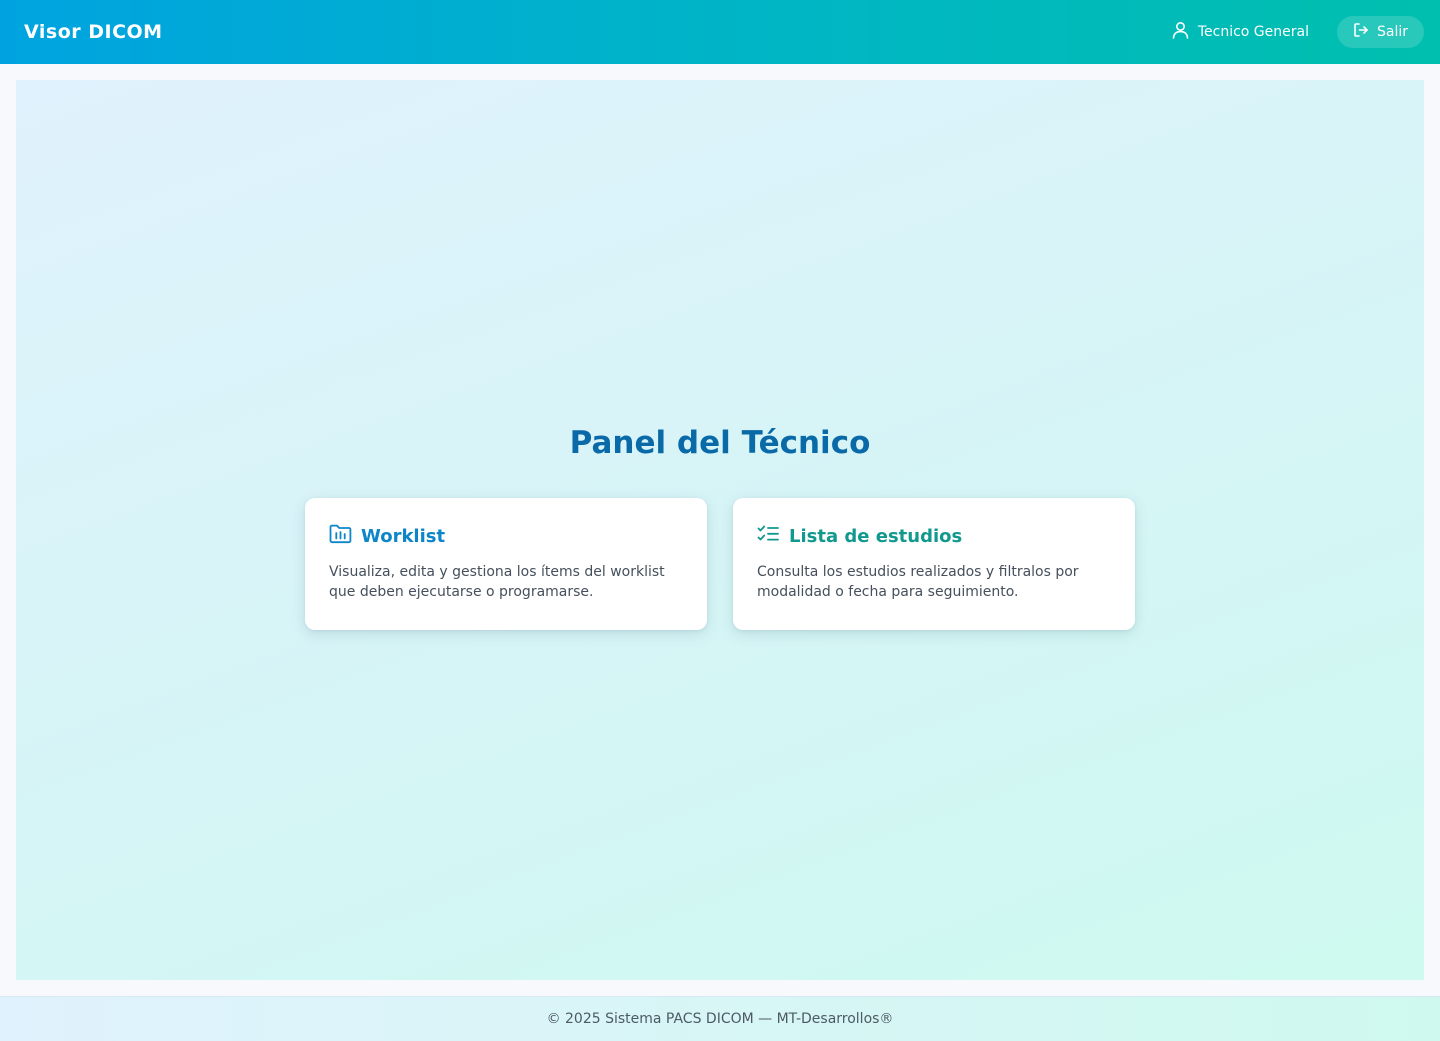 The width and height of the screenshot is (1440, 1041). I want to click on logout-icon, so click(1365, 32).